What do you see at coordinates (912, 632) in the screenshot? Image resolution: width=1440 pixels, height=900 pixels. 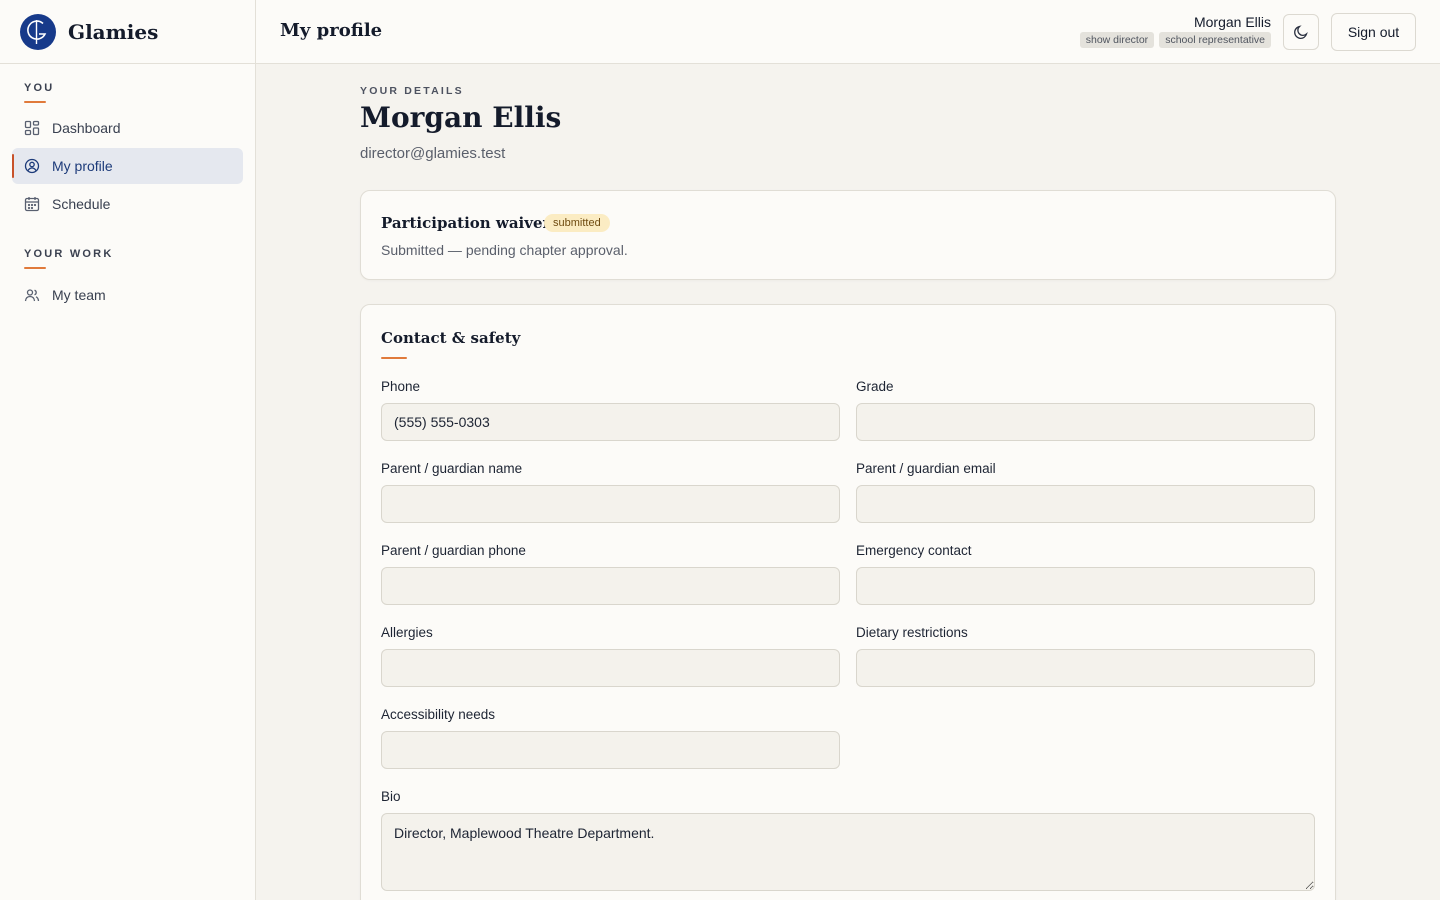 I see `dietary-restrictions-label: Dietary restrictions` at bounding box center [912, 632].